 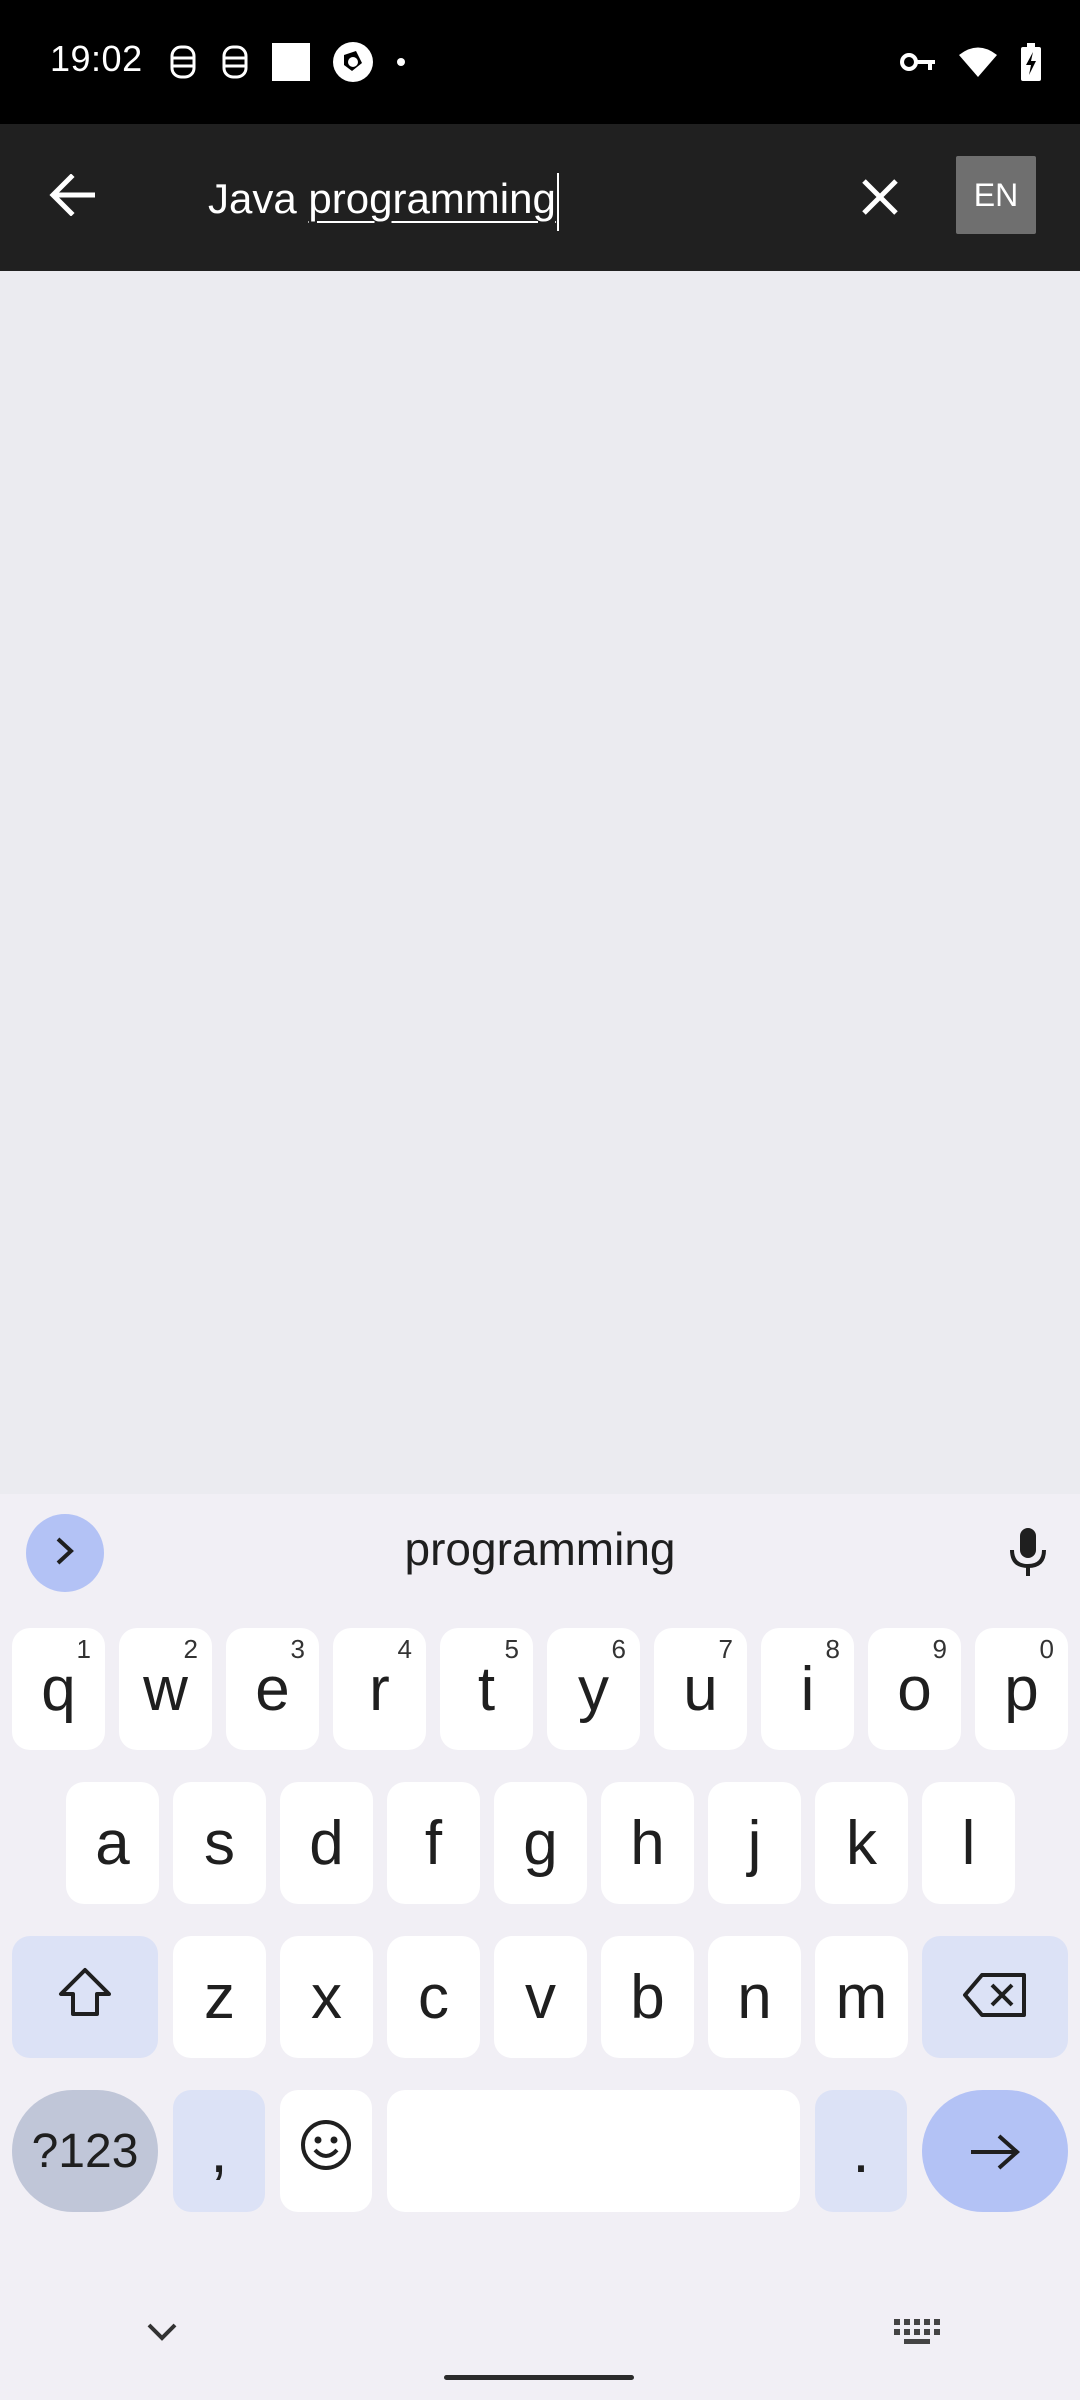 What do you see at coordinates (83, 1649) in the screenshot?
I see `key-hint: 1` at bounding box center [83, 1649].